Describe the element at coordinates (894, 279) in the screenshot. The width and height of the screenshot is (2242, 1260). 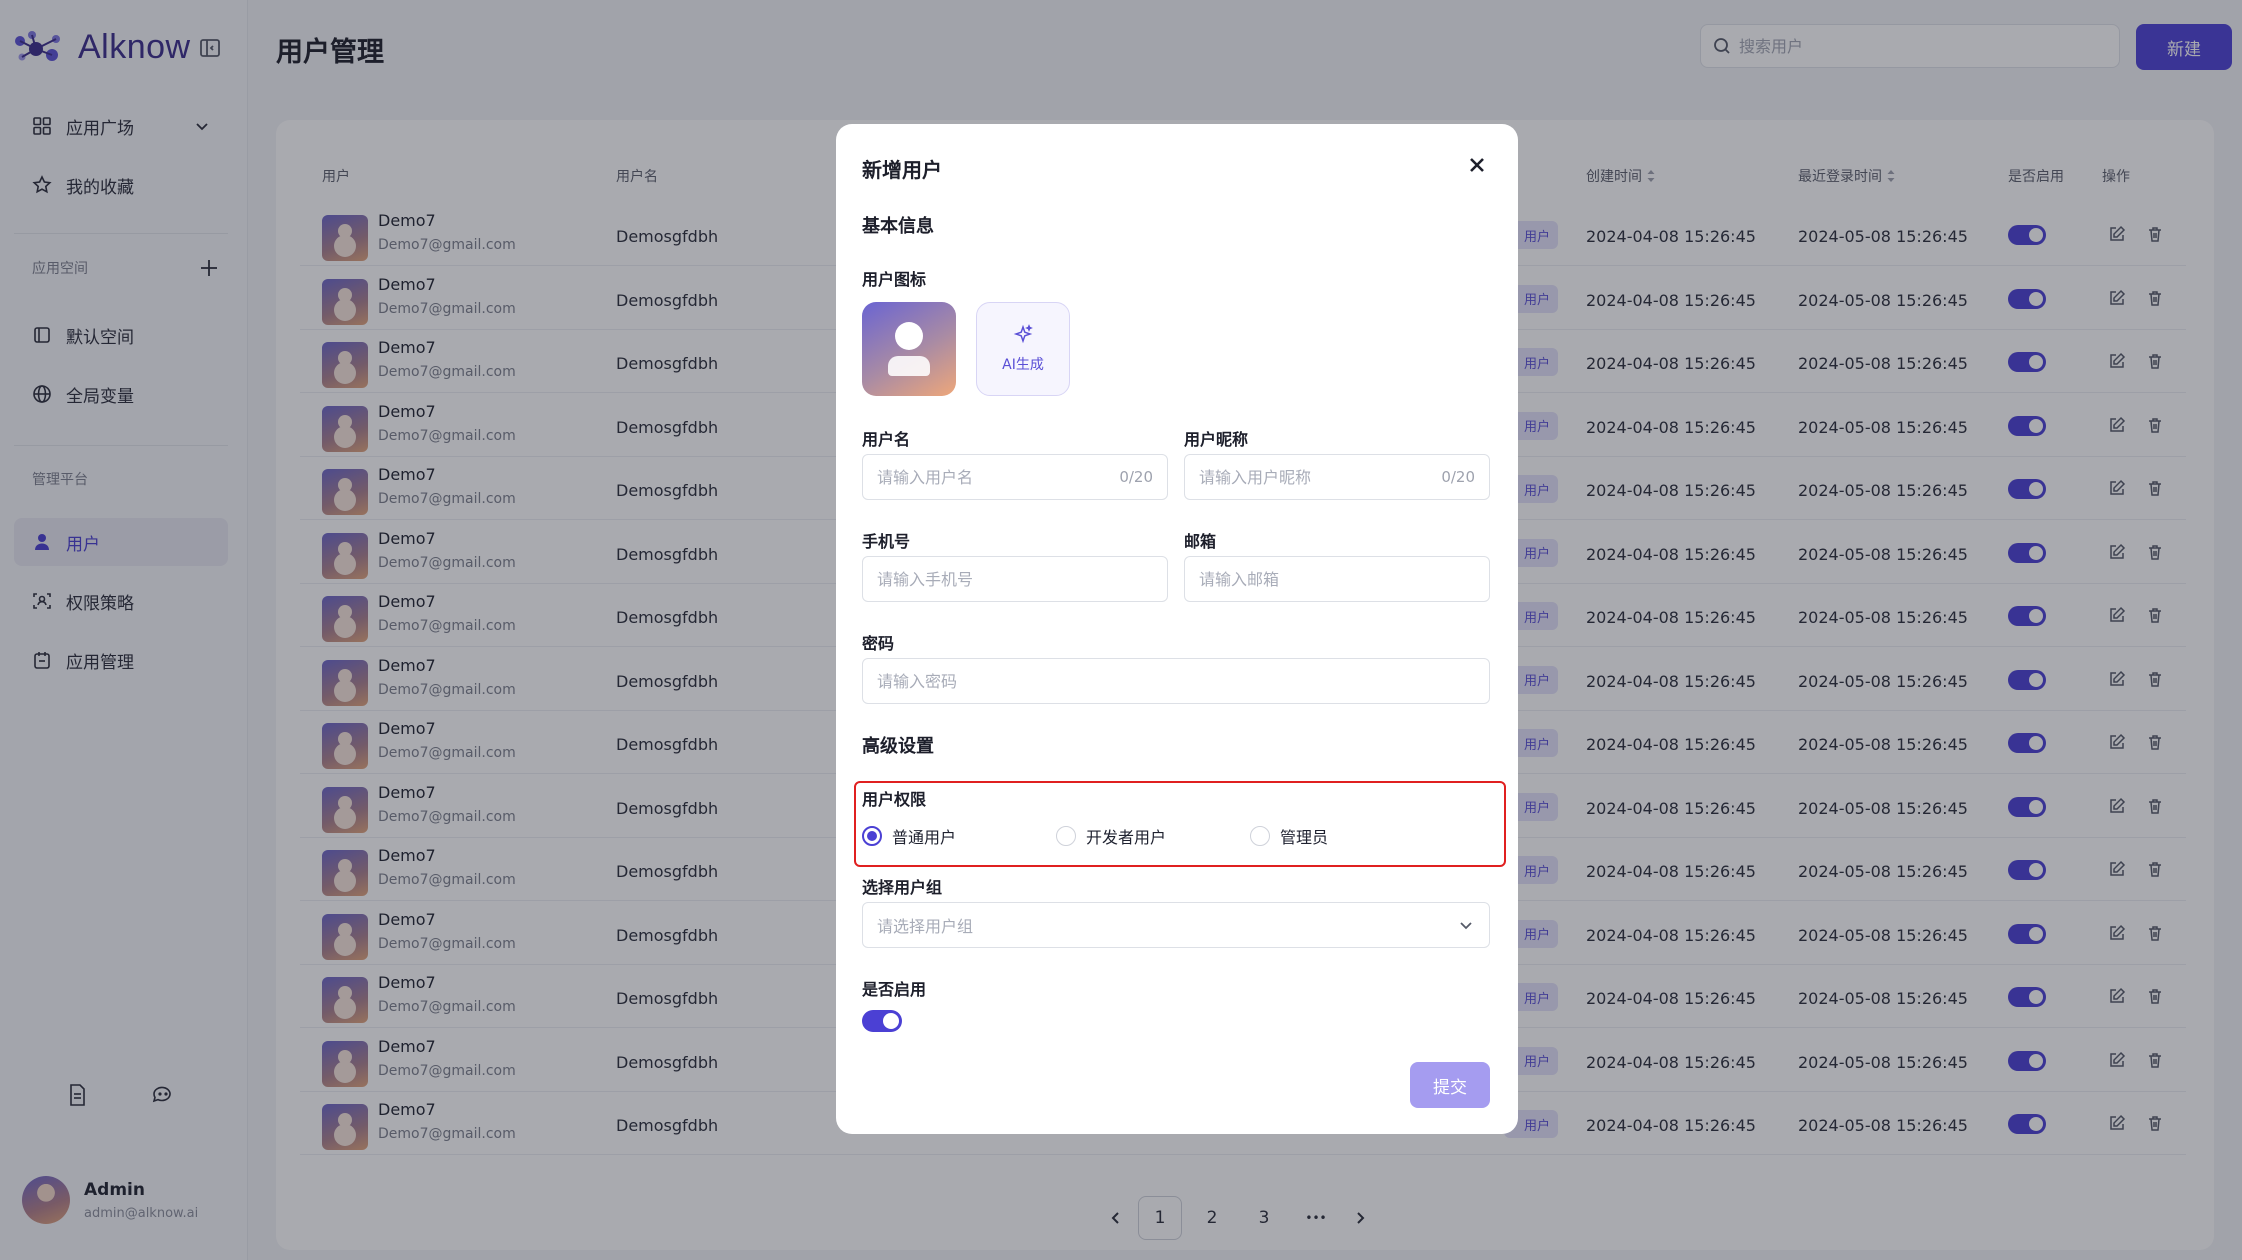
I see `label-user-icon: 用户图标` at that location.